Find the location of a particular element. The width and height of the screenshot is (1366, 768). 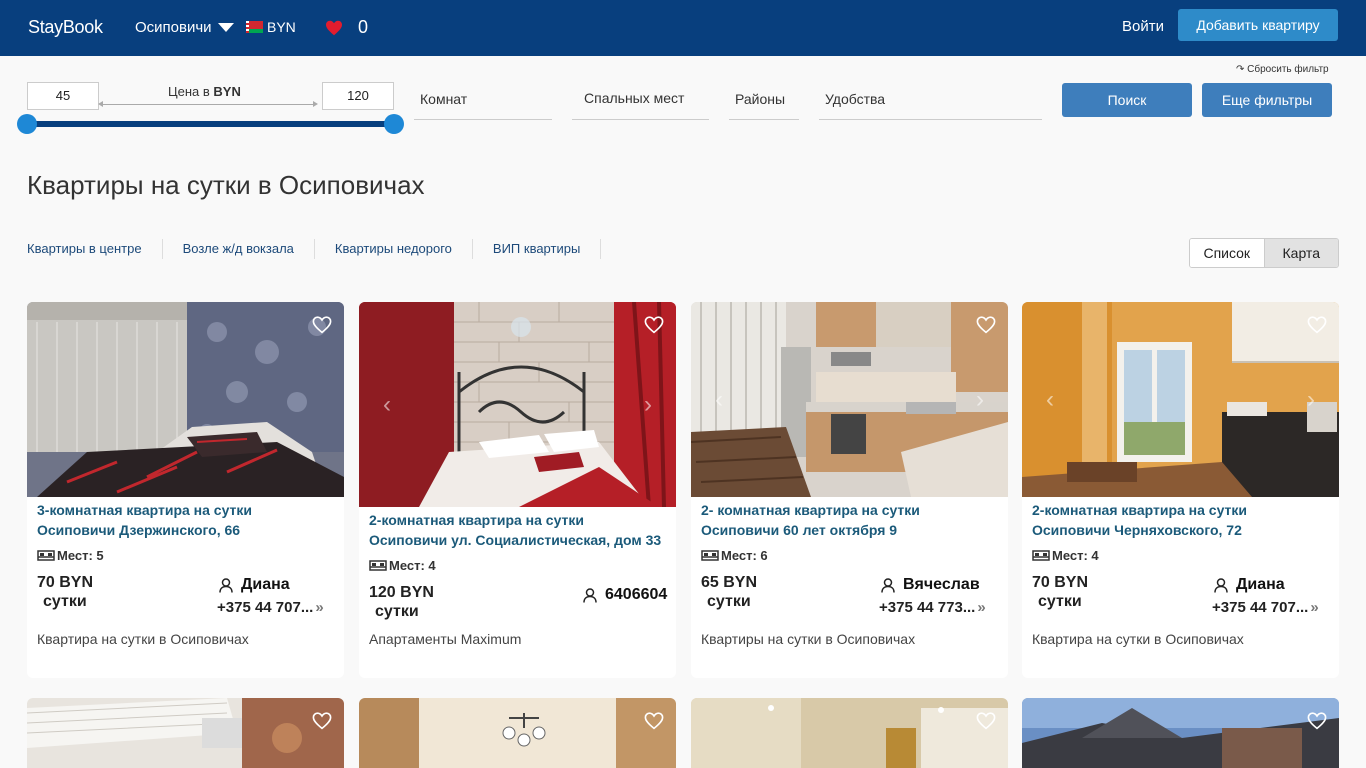

listing-title-line1: 3-комнатная квартира на сутки is located at coordinates (145, 510).